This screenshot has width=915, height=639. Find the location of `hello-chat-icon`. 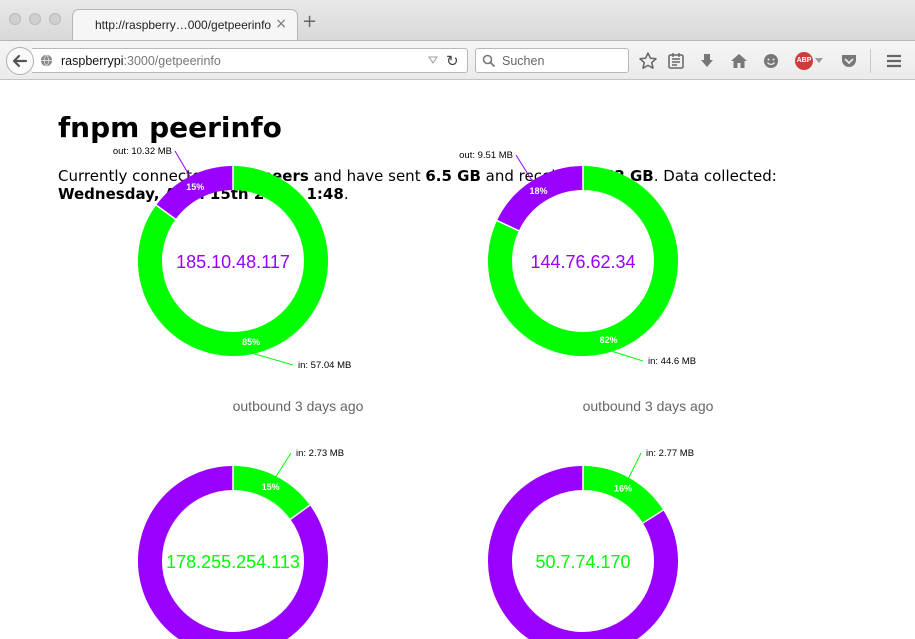

hello-chat-icon is located at coordinates (771, 61).